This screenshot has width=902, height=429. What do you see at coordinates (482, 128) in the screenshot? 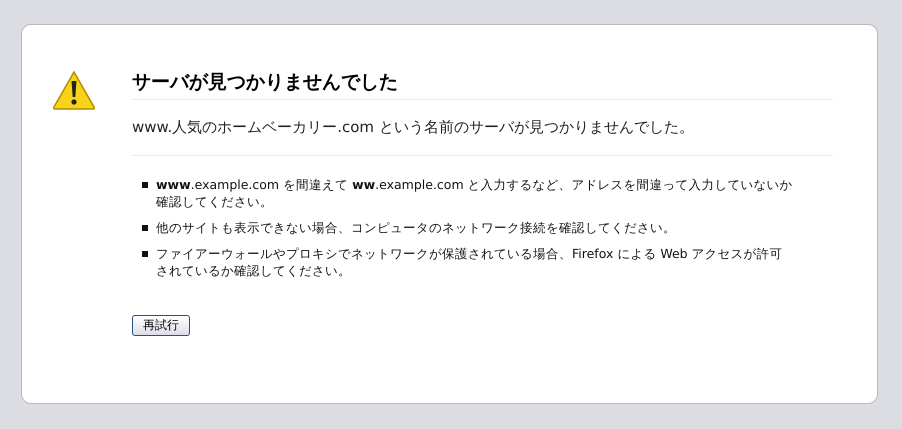
I see `error-message: www.人気のホームベーカリー.com という名前のサーバが見つかりませんでした。` at bounding box center [482, 128].